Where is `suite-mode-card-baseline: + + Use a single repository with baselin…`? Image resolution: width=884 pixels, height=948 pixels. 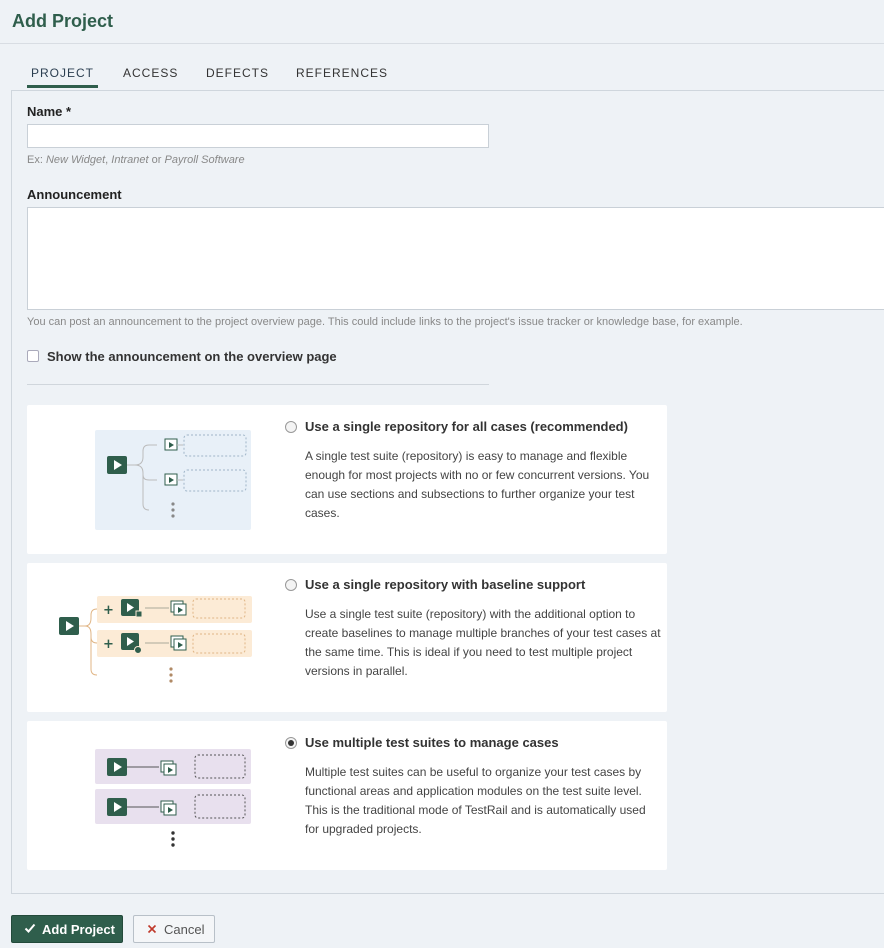
suite-mode-card-baseline: + + Use a single repository with baselin… is located at coordinates (347, 637).